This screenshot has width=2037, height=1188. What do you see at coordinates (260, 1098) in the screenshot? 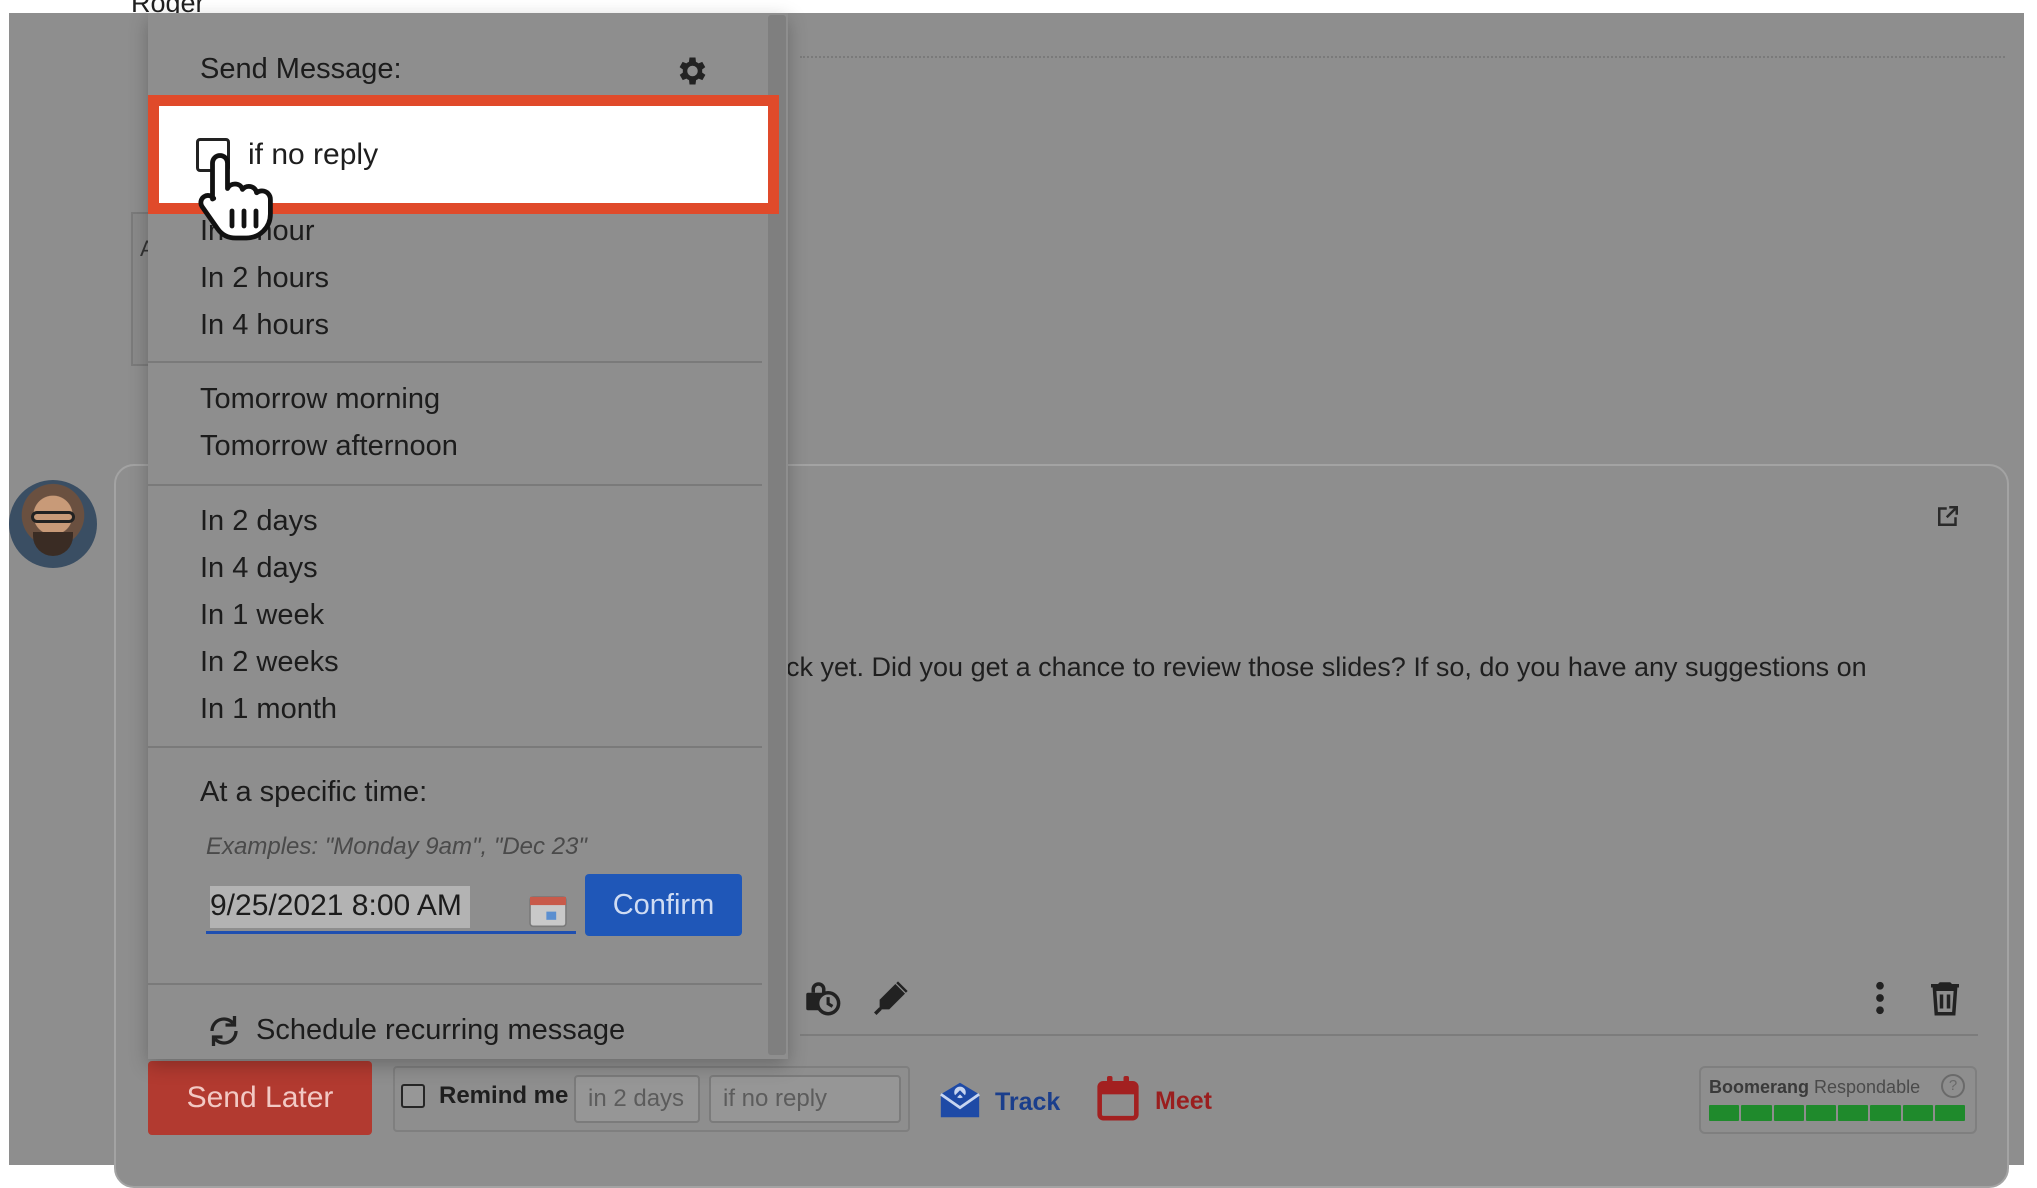
I see `send-later-button: Send Later` at bounding box center [260, 1098].